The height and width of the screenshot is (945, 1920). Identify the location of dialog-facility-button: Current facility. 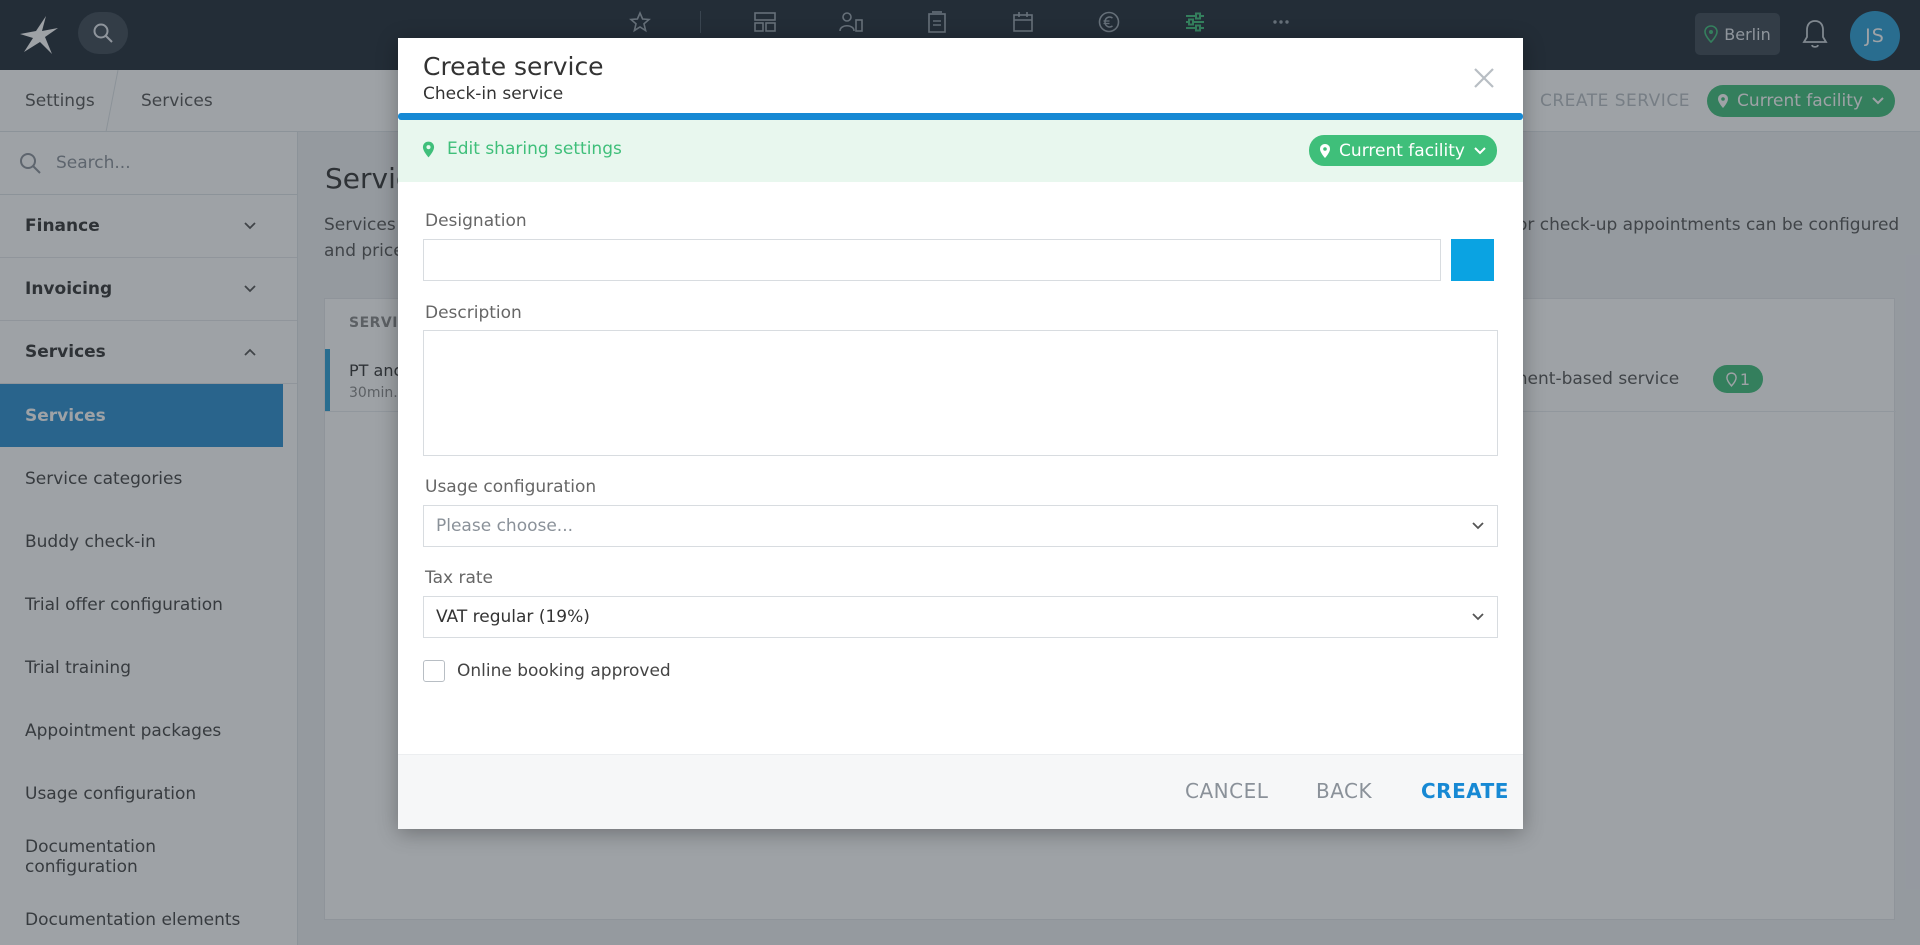
(1403, 150).